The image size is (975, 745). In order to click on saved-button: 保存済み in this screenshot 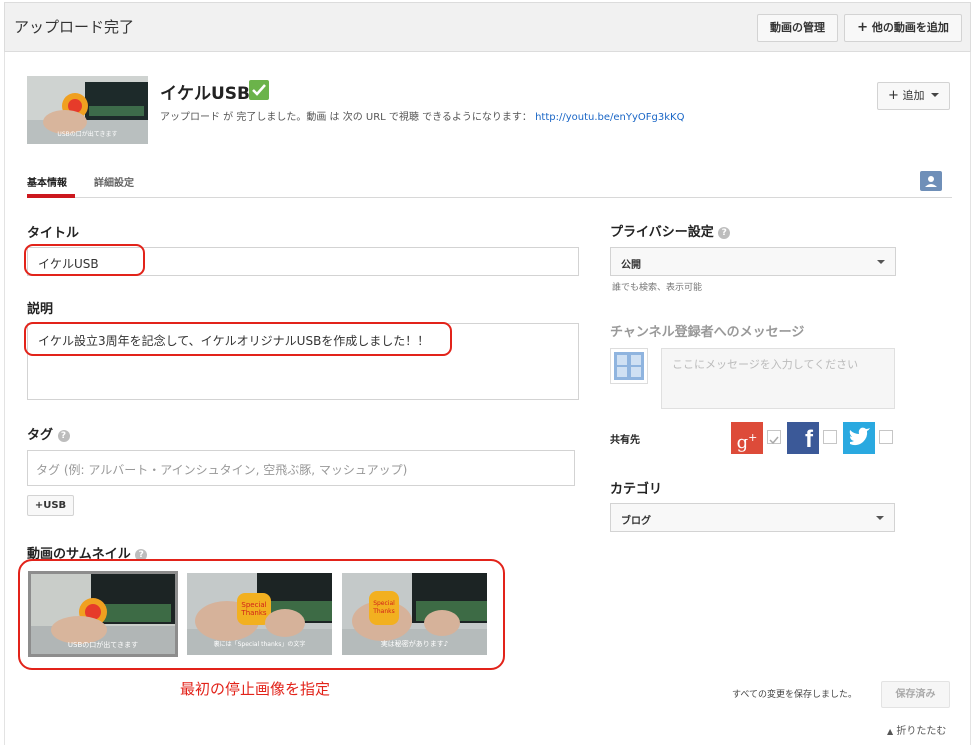, I will do `click(915, 694)`.